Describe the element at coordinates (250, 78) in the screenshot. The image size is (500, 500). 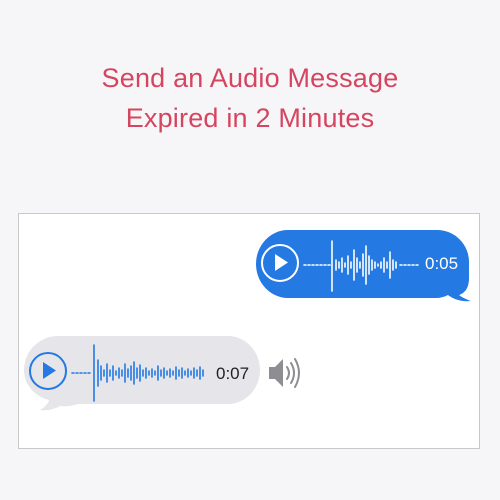
I see `heading-line-1: Send an Audio Message` at that location.